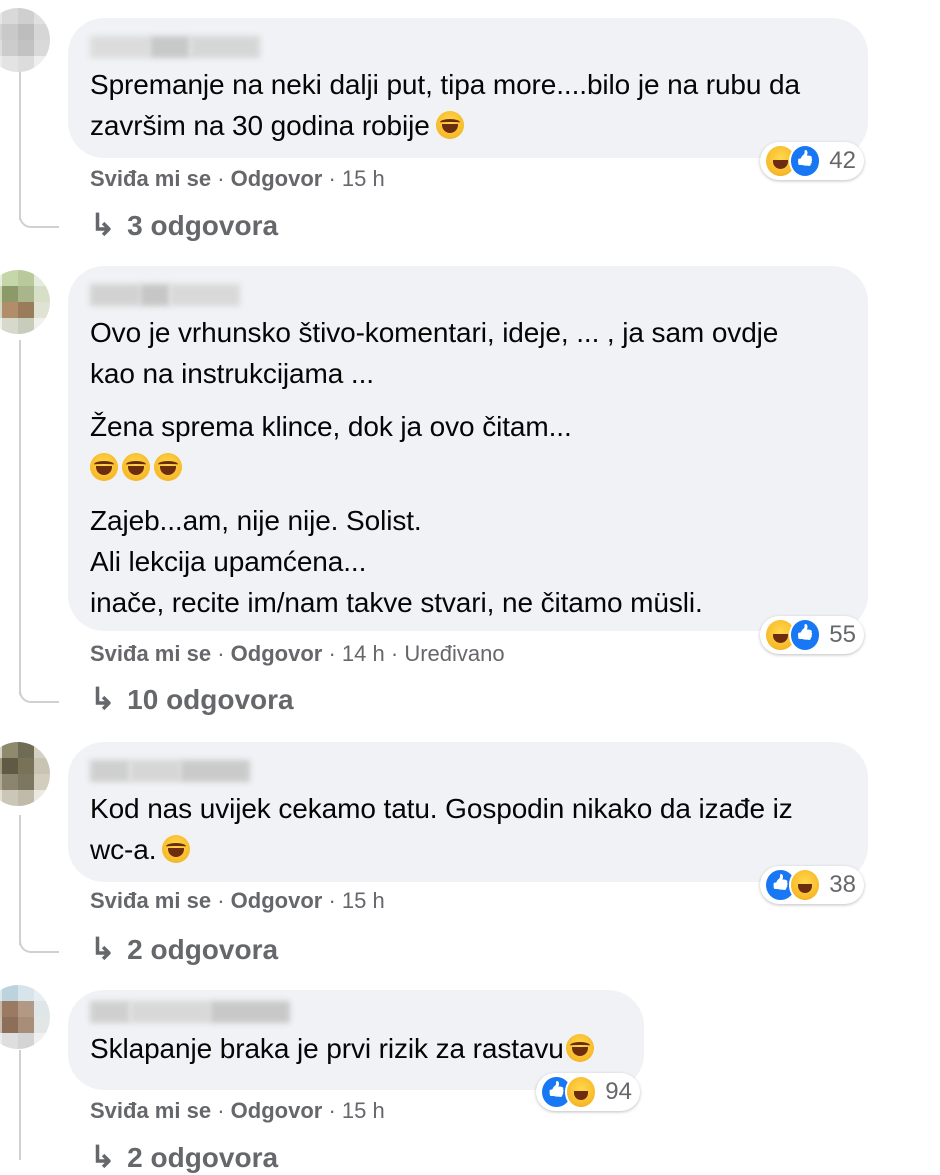  Describe the element at coordinates (618, 1091) in the screenshot. I see `reaction-count: 94` at that location.